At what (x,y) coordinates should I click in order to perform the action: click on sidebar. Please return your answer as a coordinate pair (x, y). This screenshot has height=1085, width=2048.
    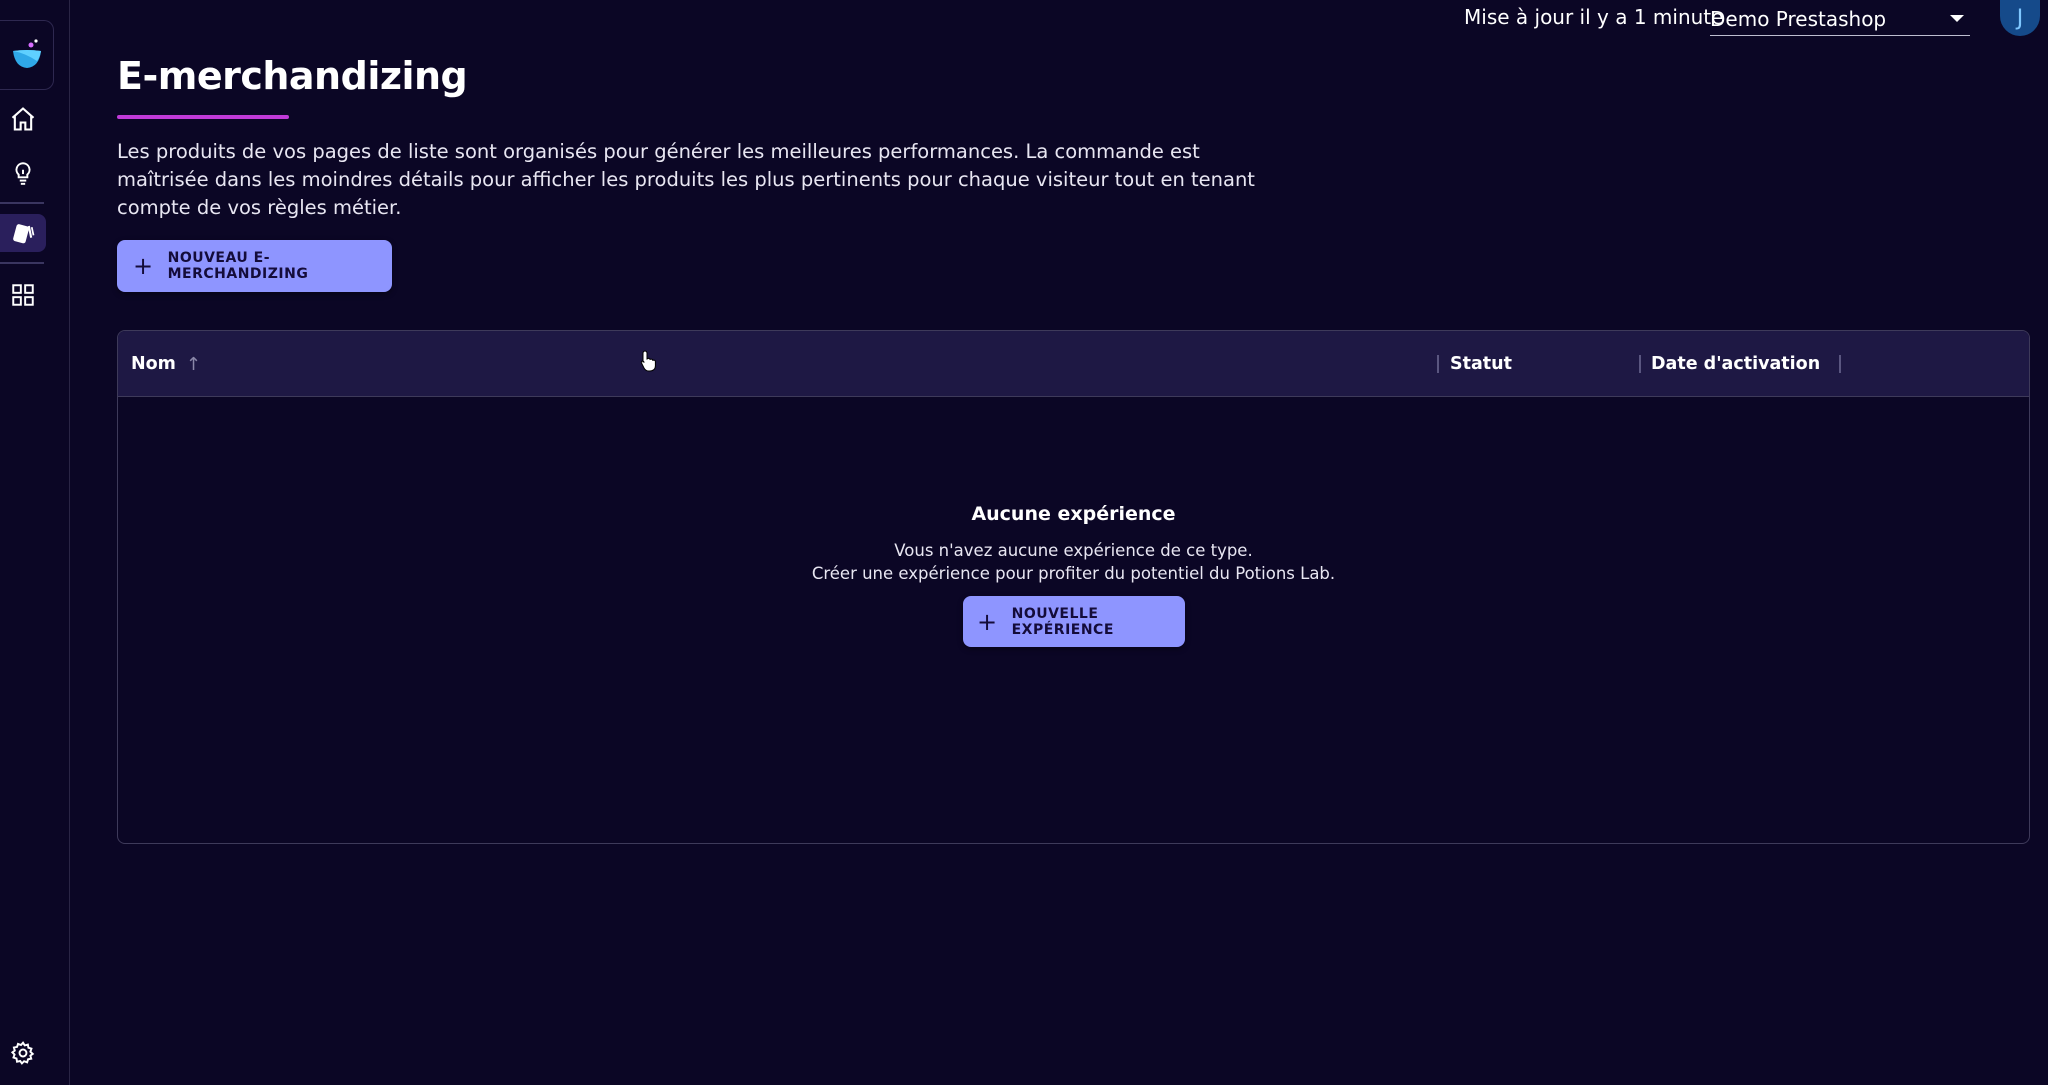
    Looking at the image, I should click on (35, 542).